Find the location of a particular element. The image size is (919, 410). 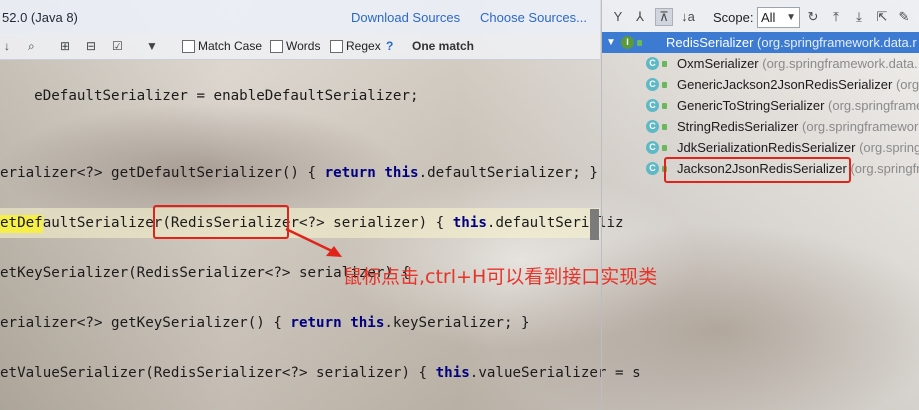

tree-item-package: (org.spring is located at coordinates (889, 147).